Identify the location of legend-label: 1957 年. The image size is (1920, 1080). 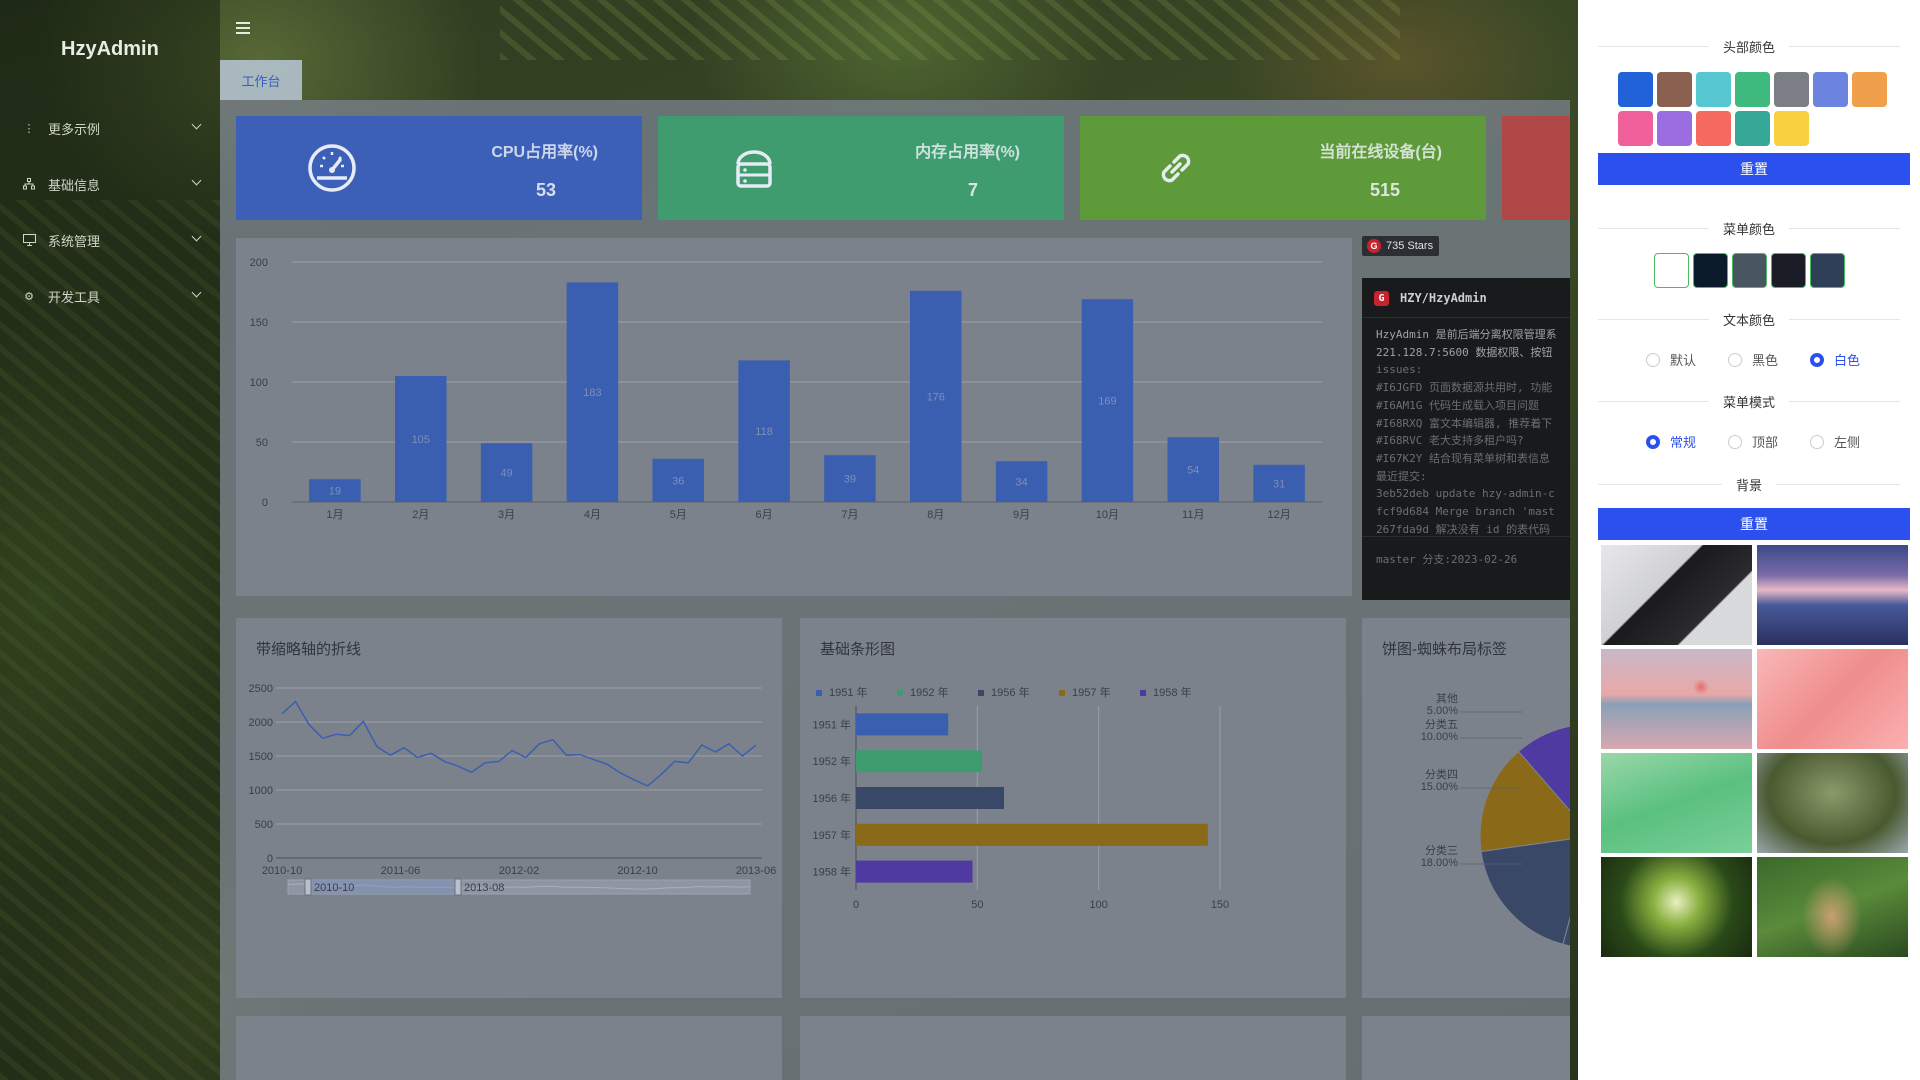
(1091, 692).